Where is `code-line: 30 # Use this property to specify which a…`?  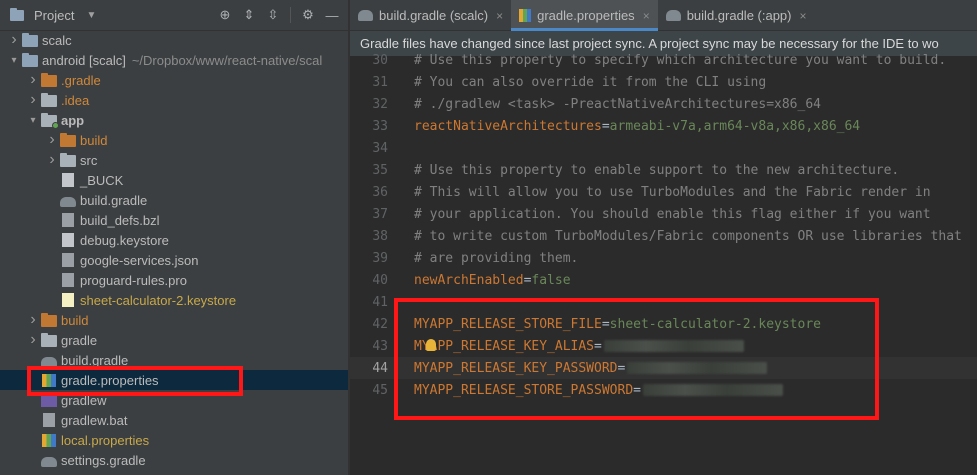
code-line: 30 # Use this property to specify which a… is located at coordinates (663, 60).